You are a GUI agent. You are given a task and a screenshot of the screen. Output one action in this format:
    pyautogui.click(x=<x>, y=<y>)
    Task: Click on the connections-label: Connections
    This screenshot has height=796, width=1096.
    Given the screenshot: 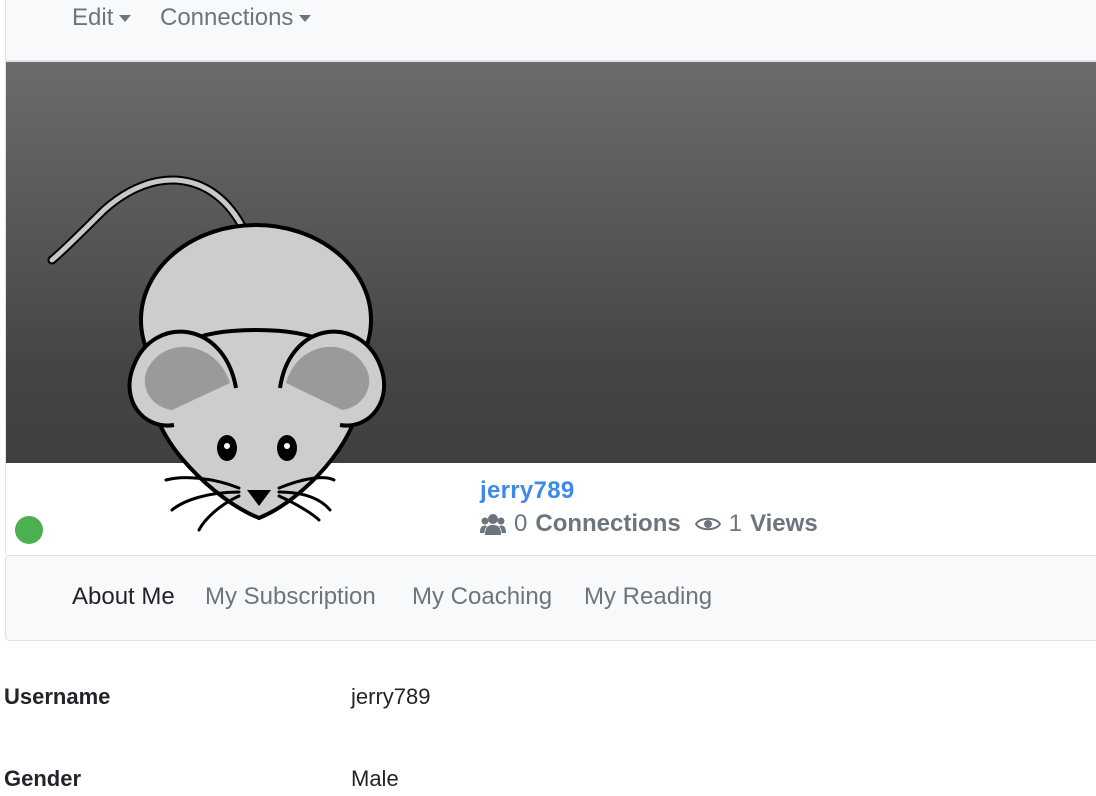 What is the action you would take?
    pyautogui.click(x=607, y=524)
    